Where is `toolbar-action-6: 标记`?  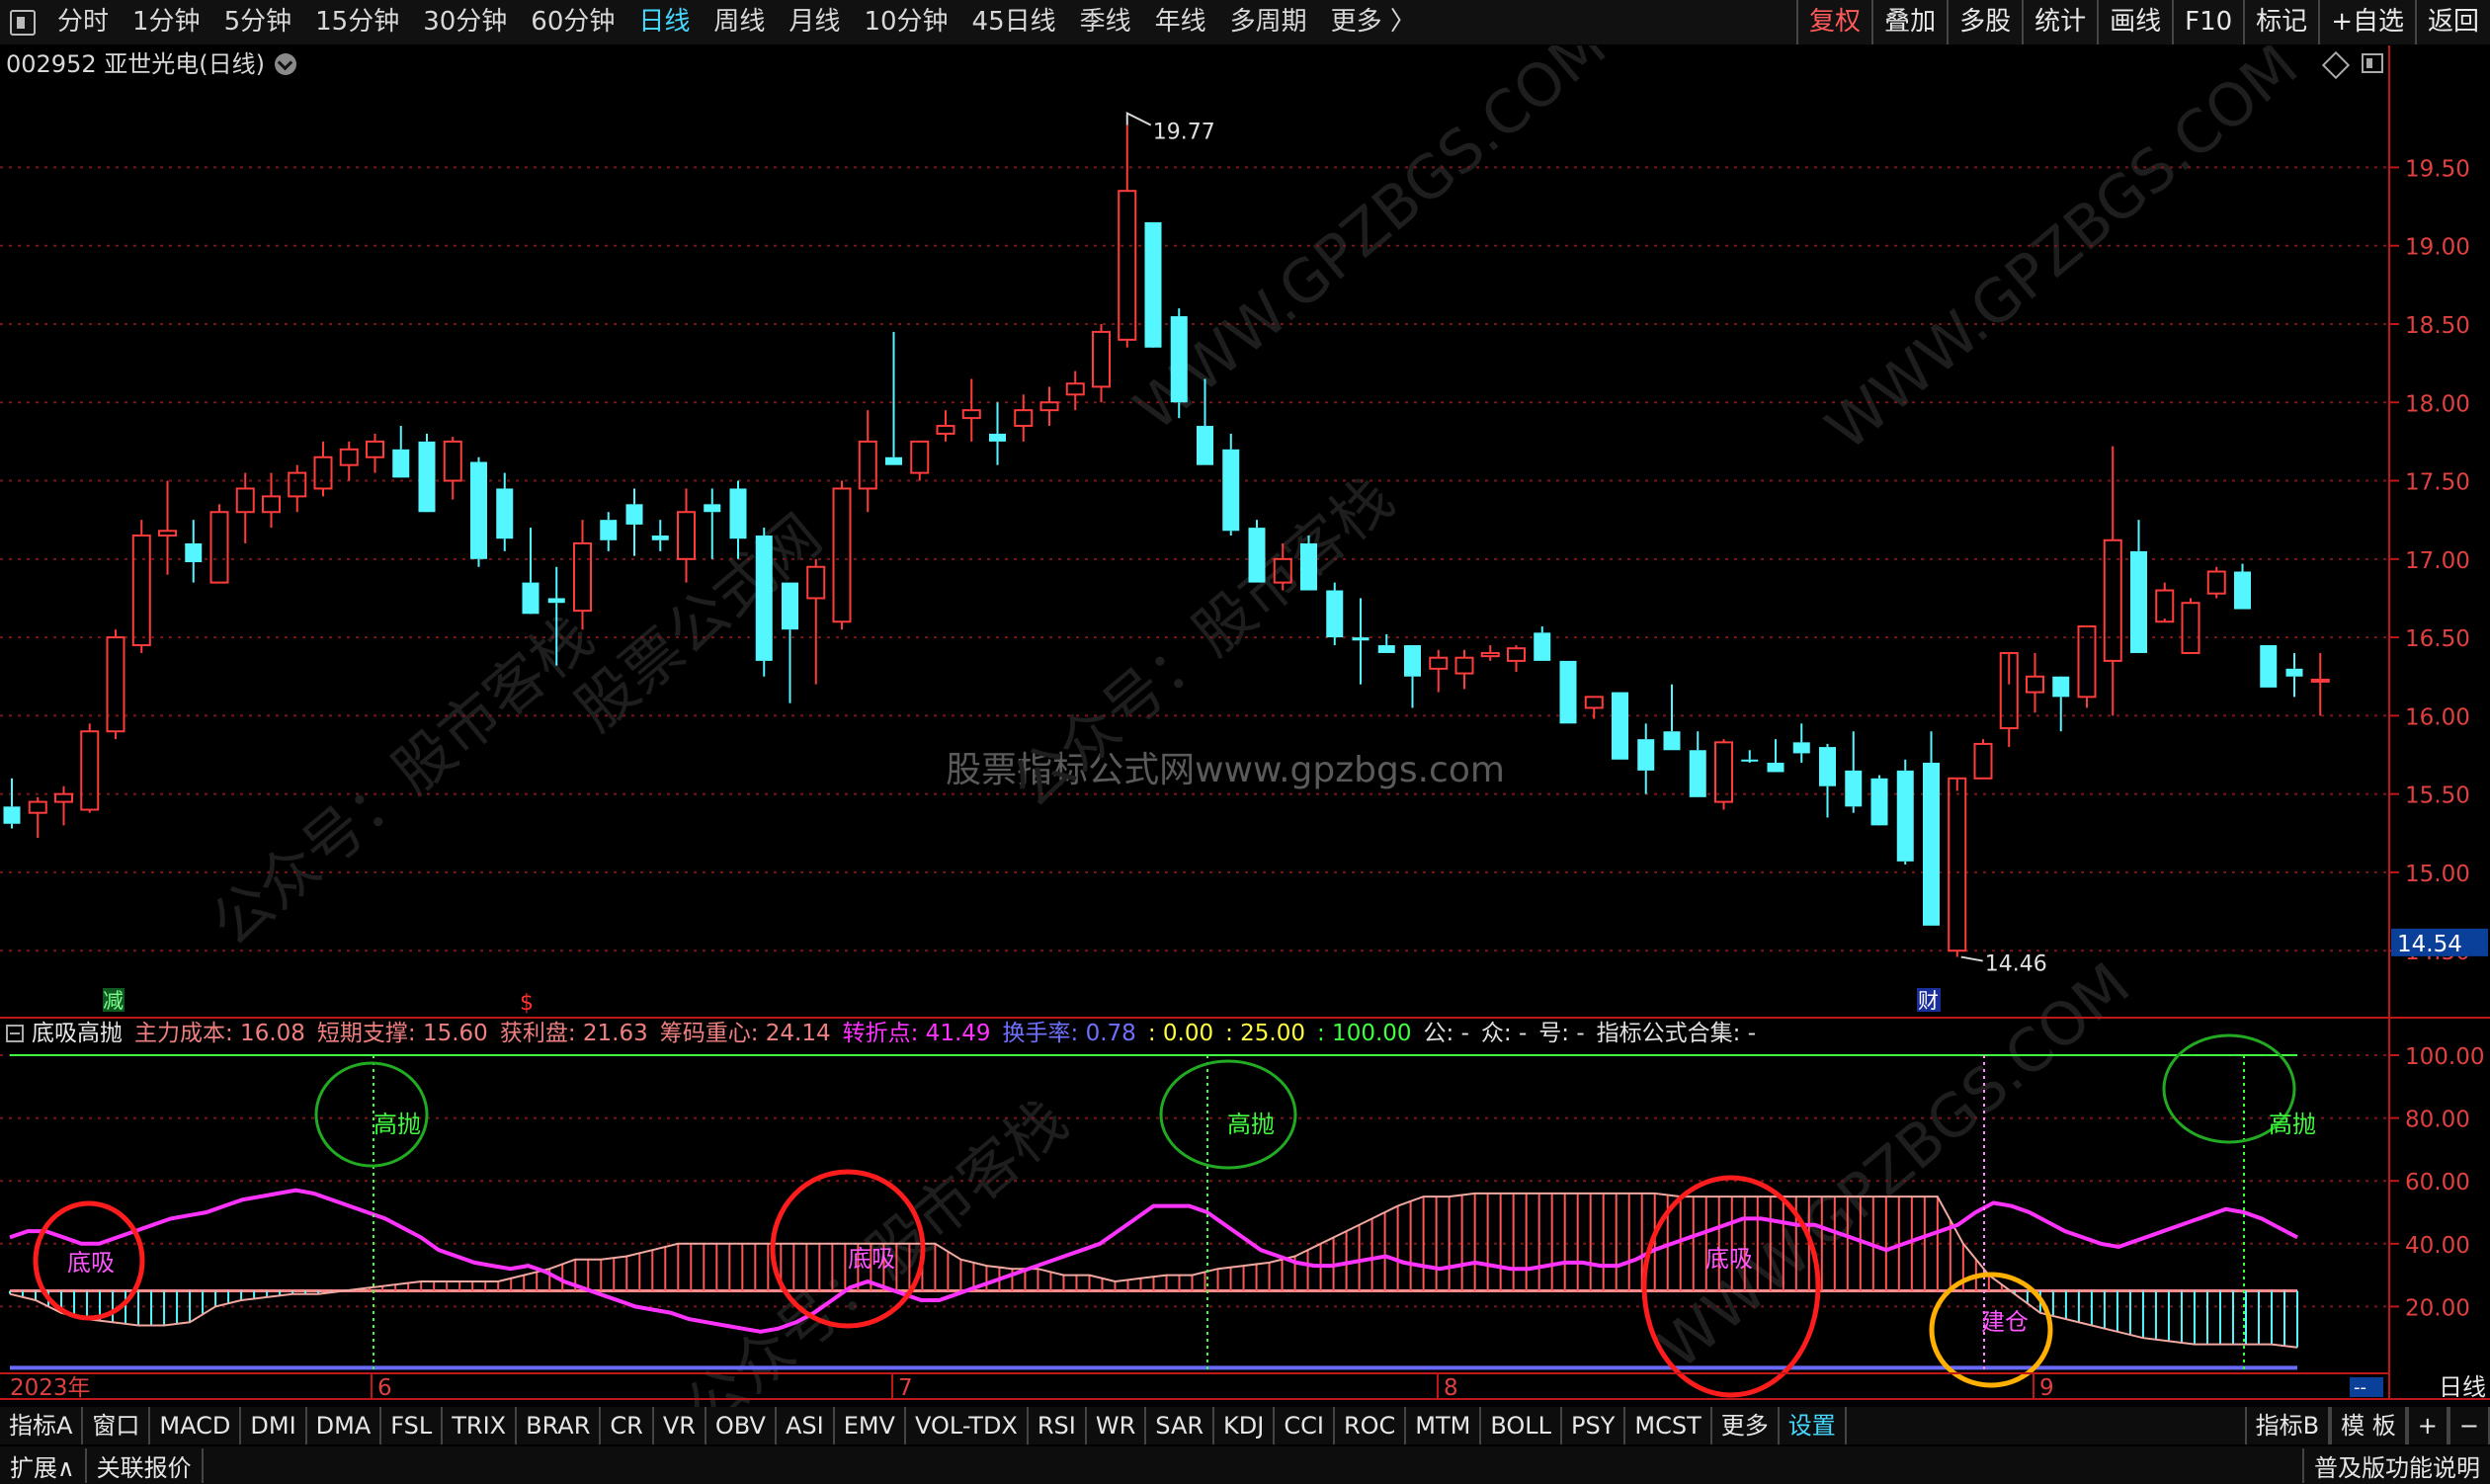 toolbar-action-6: 标记 is located at coordinates (2280, 22).